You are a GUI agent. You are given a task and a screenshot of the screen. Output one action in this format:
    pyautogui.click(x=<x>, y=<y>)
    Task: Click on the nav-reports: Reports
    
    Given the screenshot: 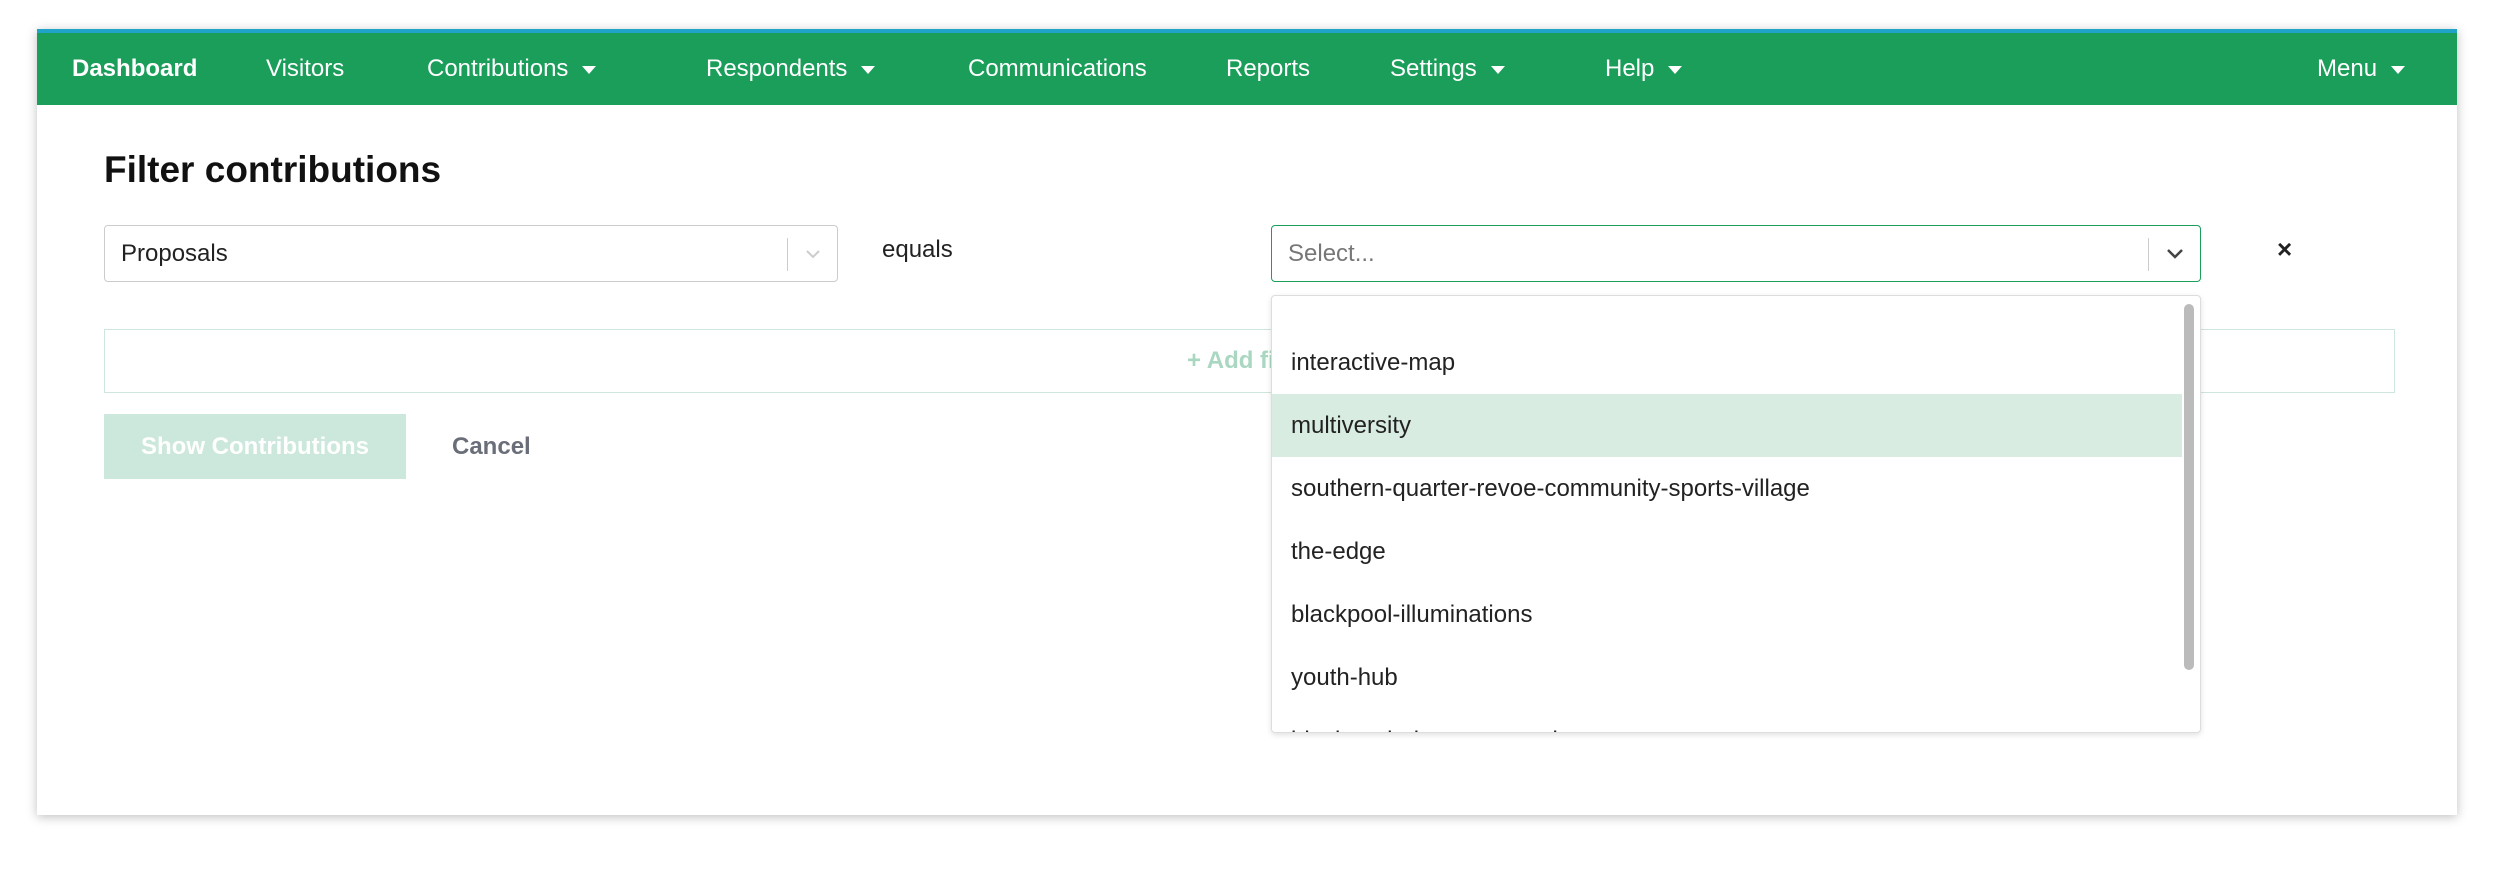 What is the action you would take?
    pyautogui.click(x=1268, y=69)
    